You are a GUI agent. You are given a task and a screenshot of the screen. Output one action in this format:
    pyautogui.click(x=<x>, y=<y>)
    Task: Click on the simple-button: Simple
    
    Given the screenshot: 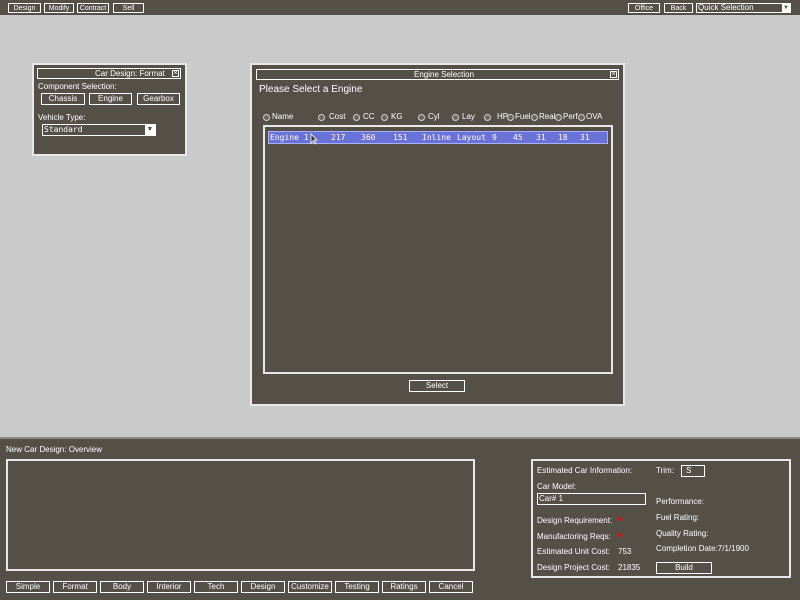 What is the action you would take?
    pyautogui.click(x=28, y=587)
    